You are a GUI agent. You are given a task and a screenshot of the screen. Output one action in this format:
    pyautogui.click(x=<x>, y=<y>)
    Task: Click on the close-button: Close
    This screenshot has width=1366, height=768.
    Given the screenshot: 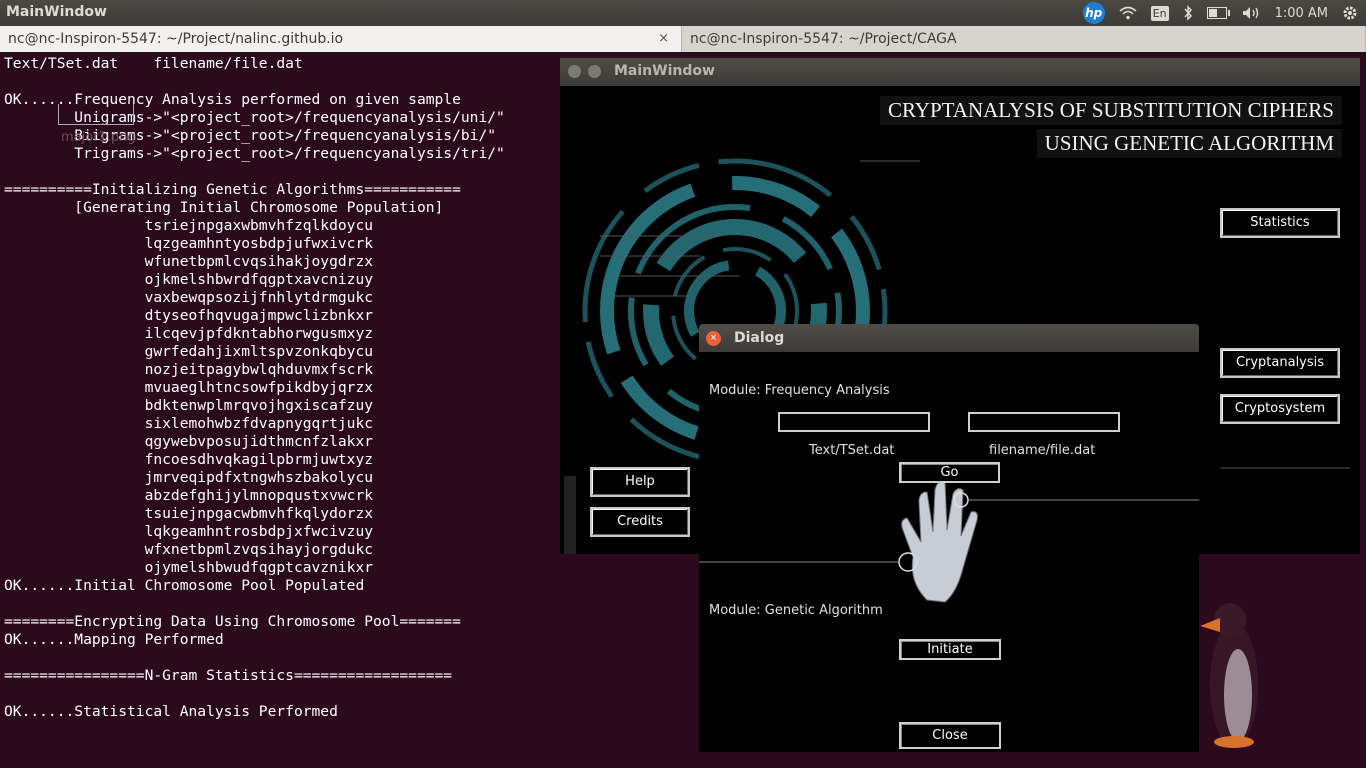 What is the action you would take?
    pyautogui.click(x=950, y=735)
    